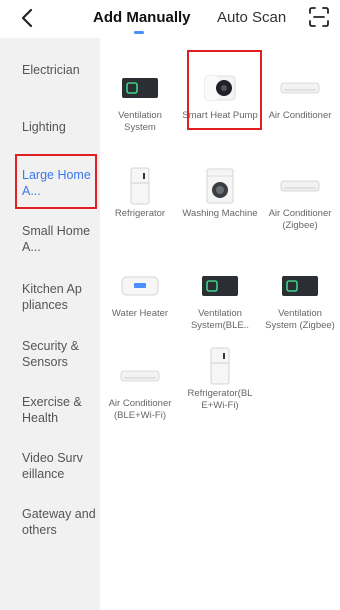  I want to click on device-washing-machine: Washing Machine, so click(220, 206).